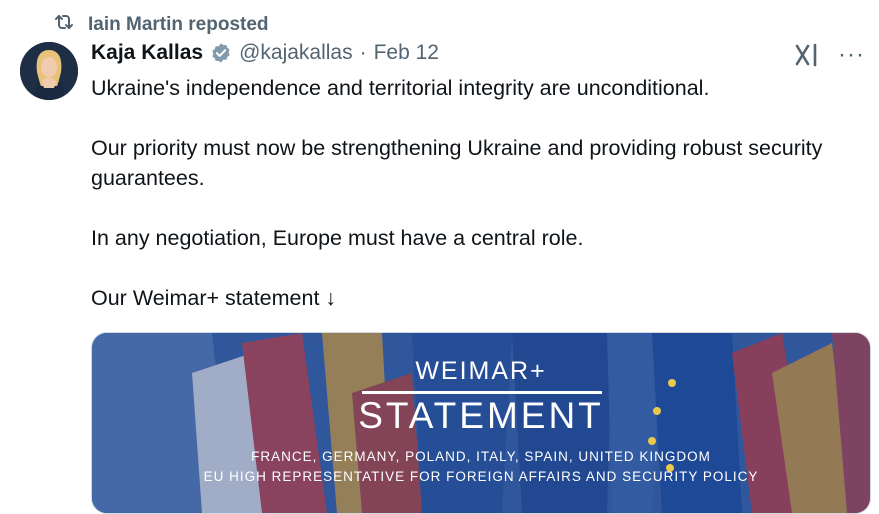 The width and height of the screenshot is (879, 514). Describe the element at coordinates (221, 53) in the screenshot. I see `verified-badge-icon` at that location.